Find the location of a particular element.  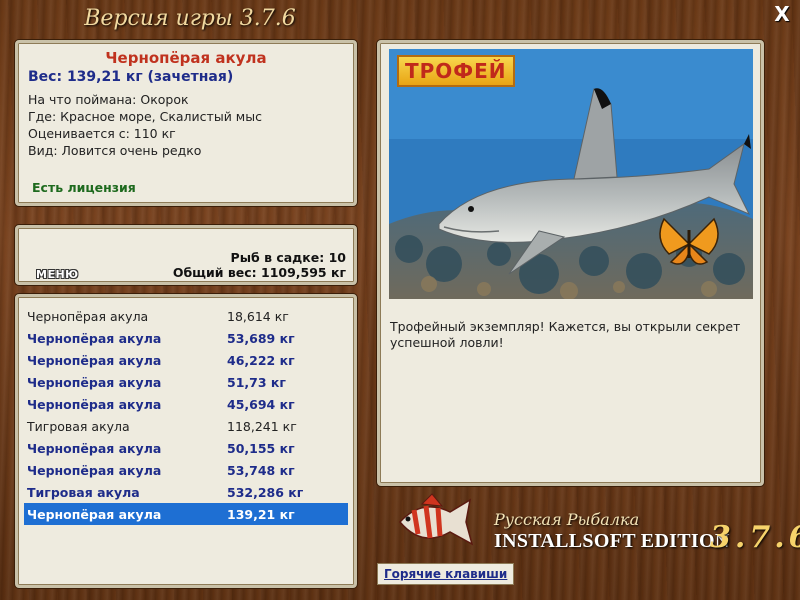

window-title: Версия игры 3.7.6 is located at coordinates (190, 18).